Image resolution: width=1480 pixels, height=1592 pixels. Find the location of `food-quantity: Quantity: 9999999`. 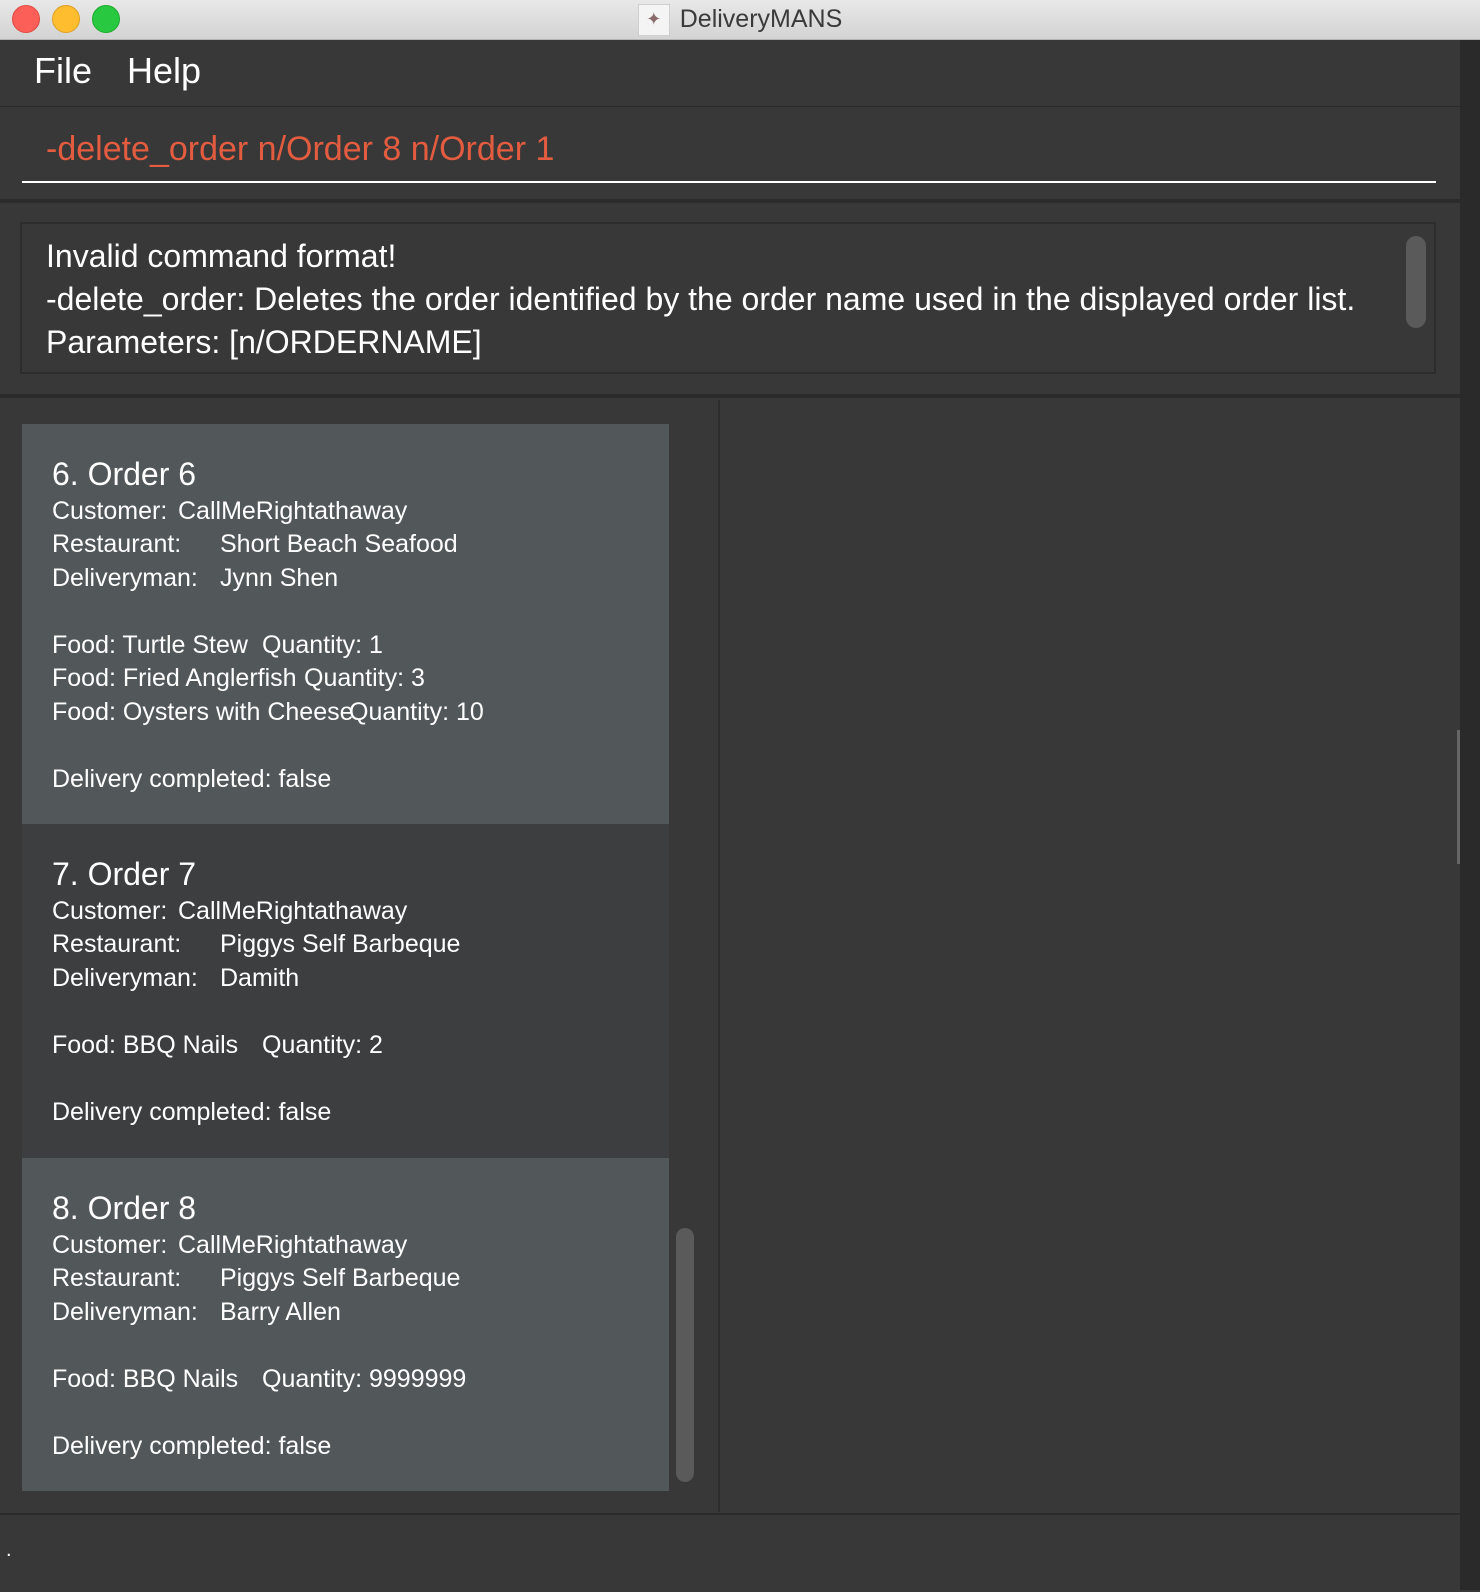

food-quantity: Quantity: 9999999 is located at coordinates (364, 1379).